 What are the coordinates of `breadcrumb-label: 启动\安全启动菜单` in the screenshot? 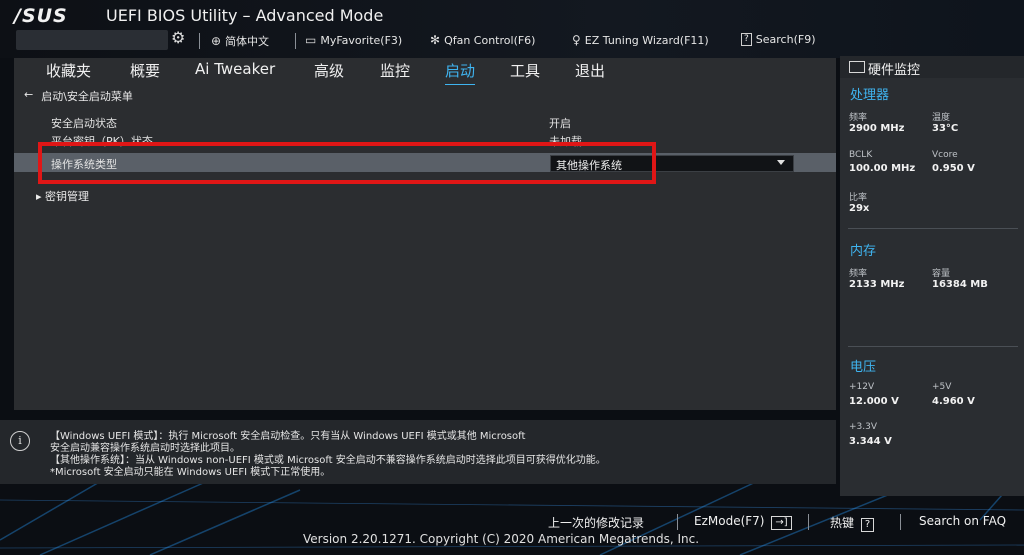 It's located at (87, 96).